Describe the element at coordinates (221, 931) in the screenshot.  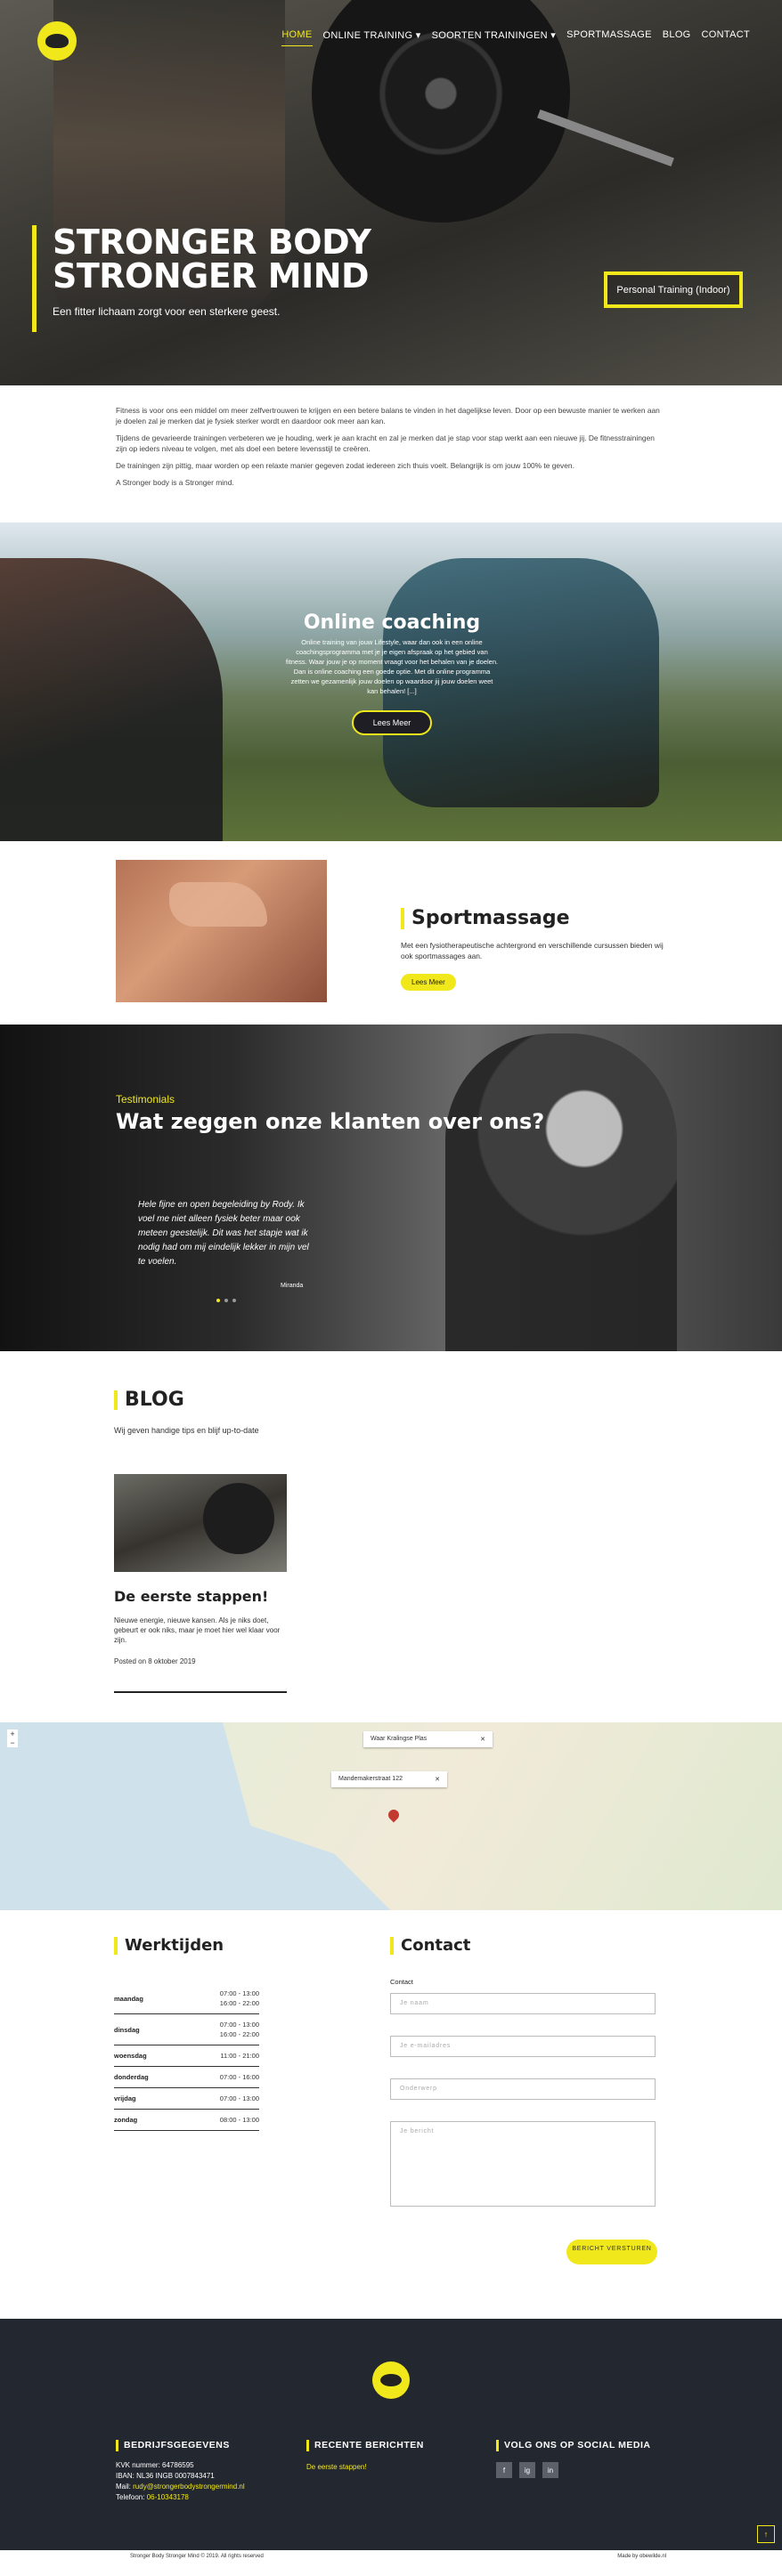
I see `massage-image` at that location.